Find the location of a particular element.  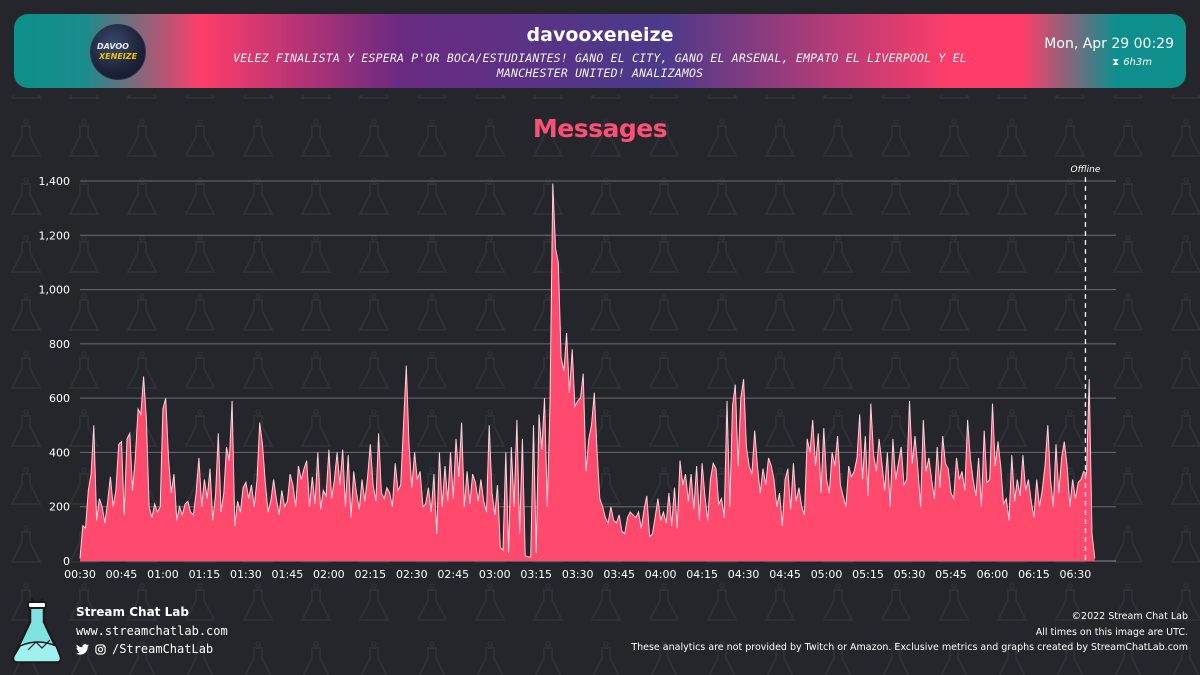

twitter-icon is located at coordinates (82, 649).